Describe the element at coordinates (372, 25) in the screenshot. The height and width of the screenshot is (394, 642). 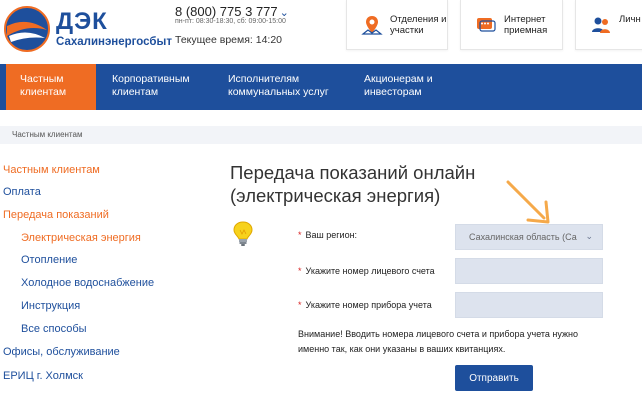
I see `map-pin-icon` at that location.